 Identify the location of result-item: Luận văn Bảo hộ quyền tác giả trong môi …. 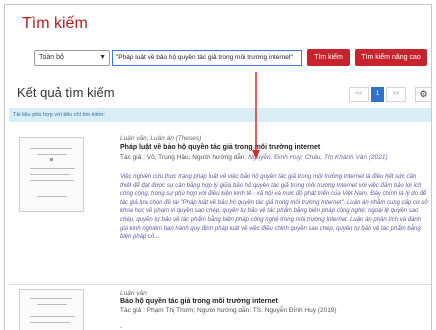
(220, 308).